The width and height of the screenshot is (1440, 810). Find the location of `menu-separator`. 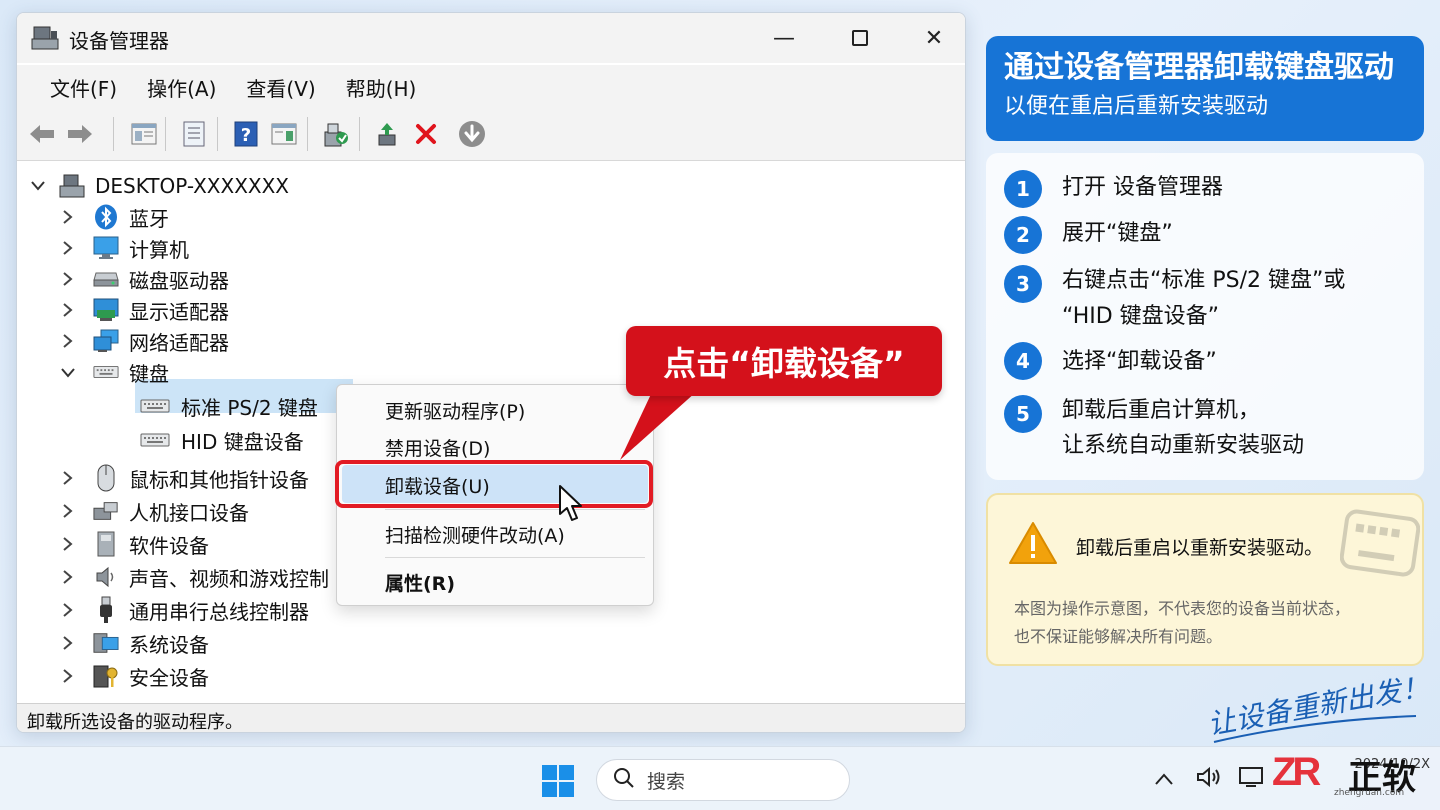

menu-separator is located at coordinates (515, 557).